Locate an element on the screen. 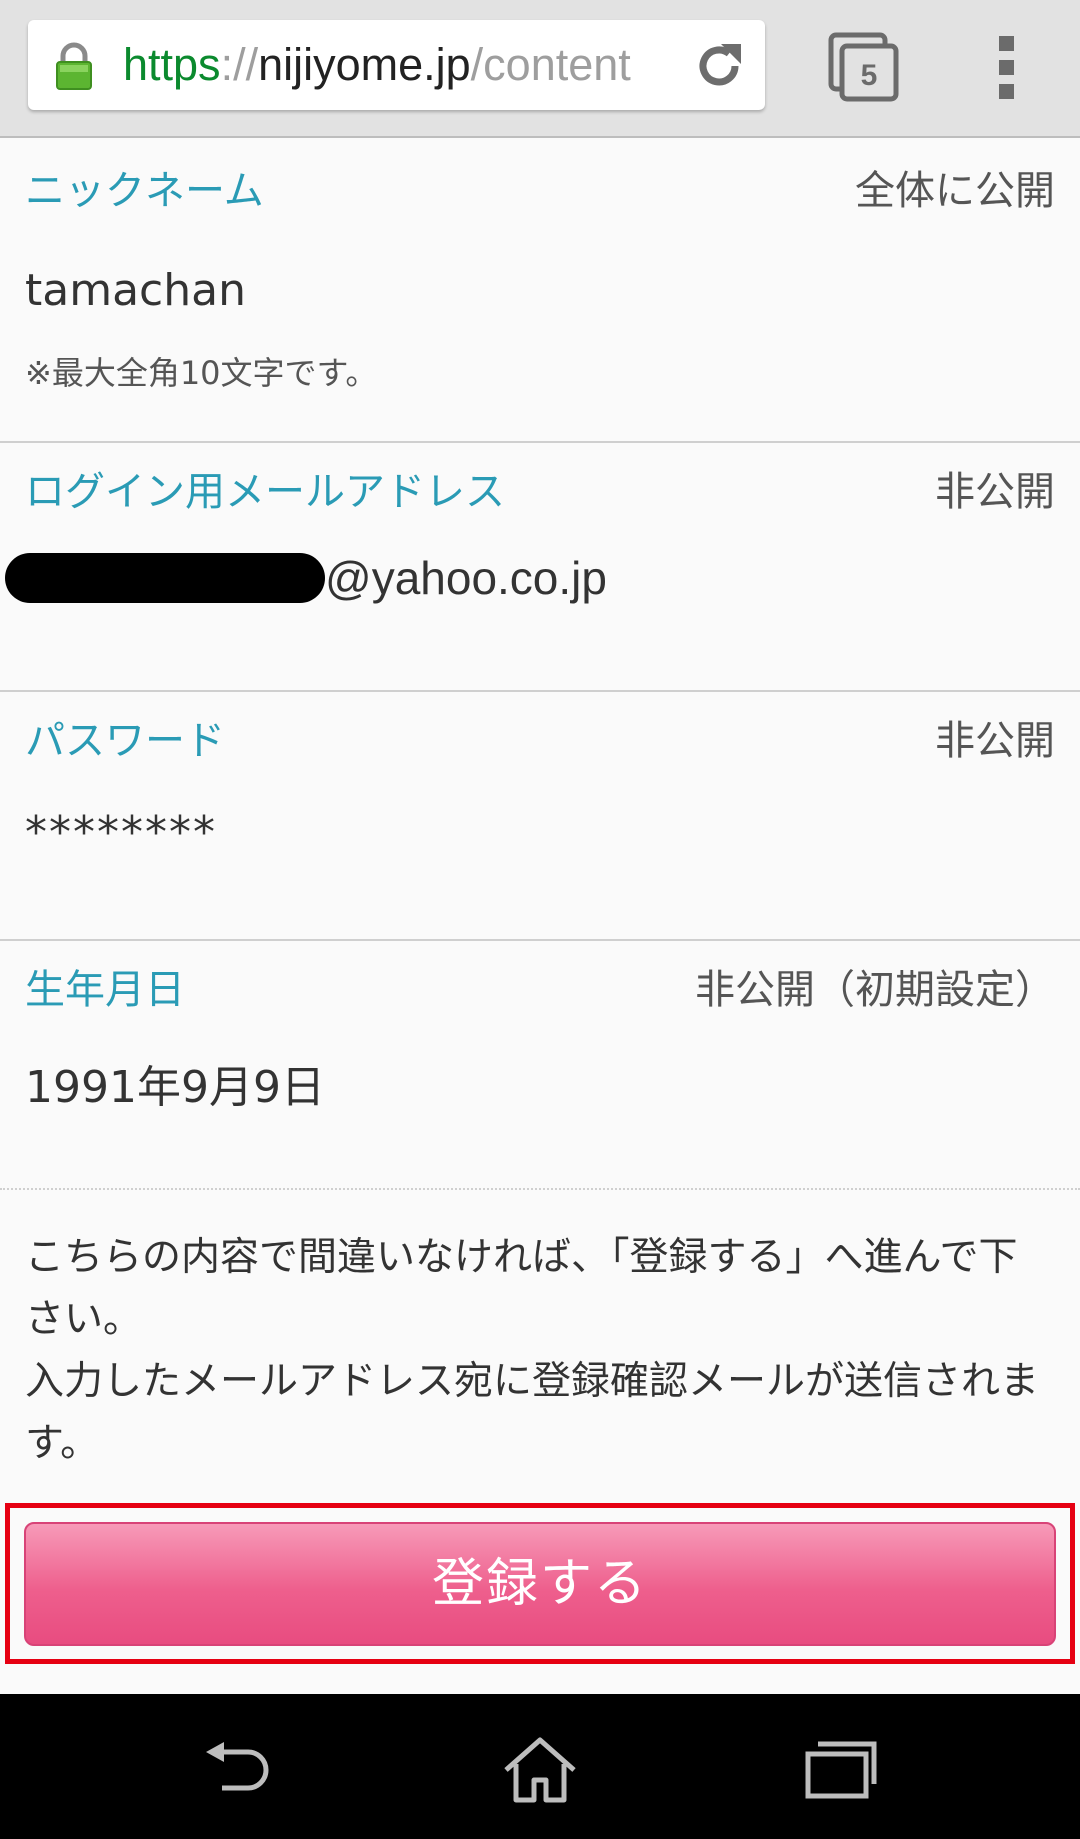 The image size is (1080, 1839). nickname-label: ニックネーム is located at coordinates (144, 191).